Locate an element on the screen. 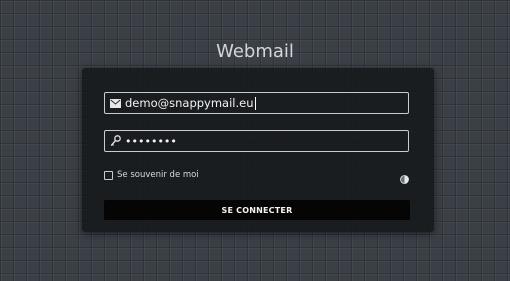 Image resolution: width=510 pixels, height=281 pixels. remember-me-checkbox is located at coordinates (108, 175).